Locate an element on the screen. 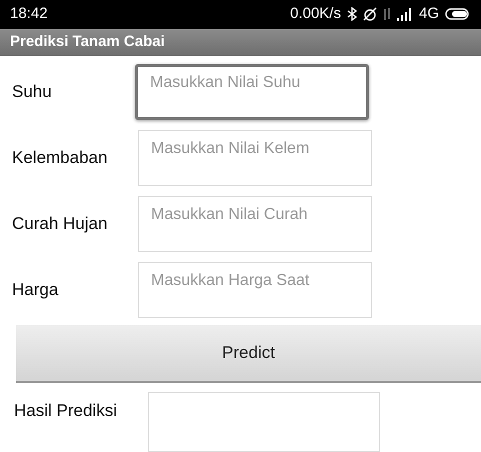 The height and width of the screenshot is (452, 481). input-field: Masukkan Nilai Suhu is located at coordinates (252, 92).